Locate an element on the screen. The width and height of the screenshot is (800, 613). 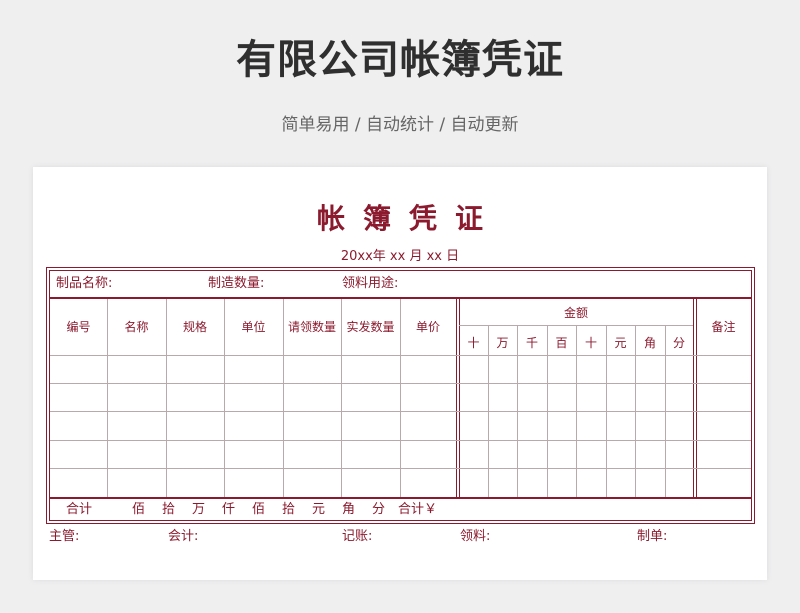
col-header-requested-qty: 请领数量 is located at coordinates (311, 327).